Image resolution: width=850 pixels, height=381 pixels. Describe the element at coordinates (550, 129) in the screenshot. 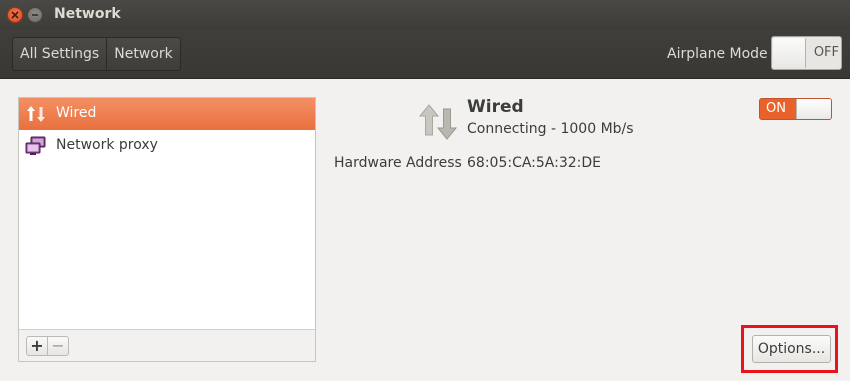

I see `connection-status: Connecting - 1000 Mb/s` at that location.